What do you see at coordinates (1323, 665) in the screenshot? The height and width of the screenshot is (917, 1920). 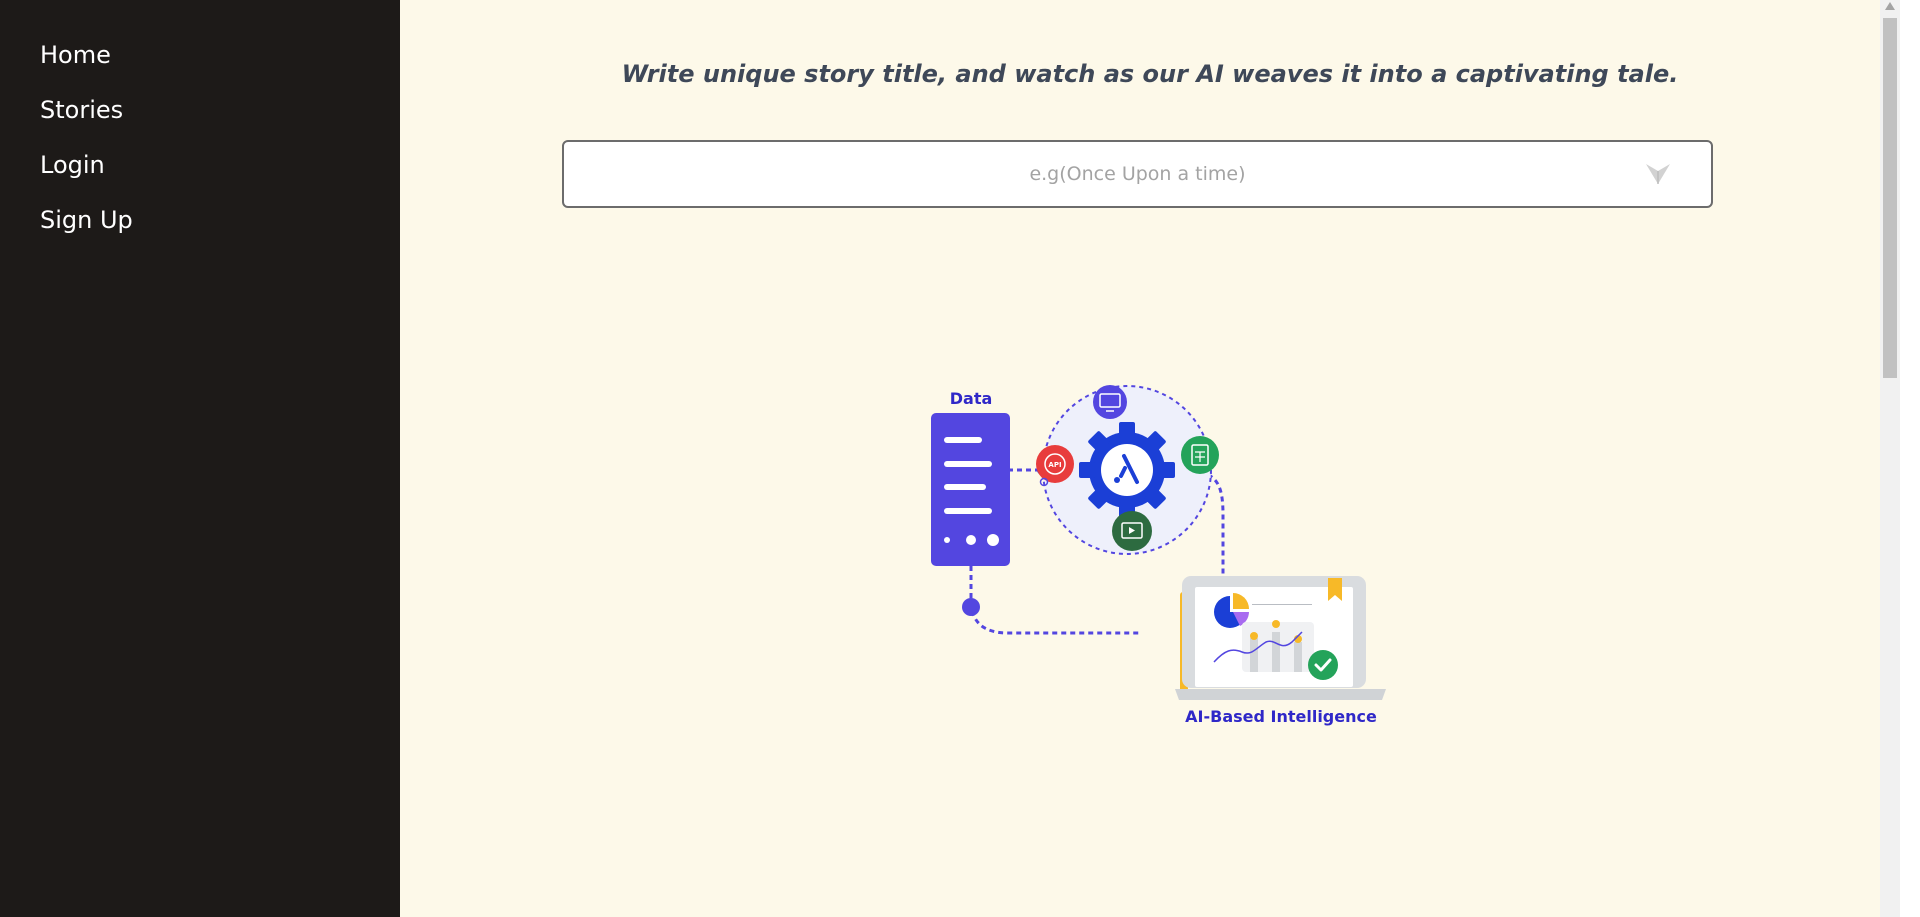 I see `check-icon` at bounding box center [1323, 665].